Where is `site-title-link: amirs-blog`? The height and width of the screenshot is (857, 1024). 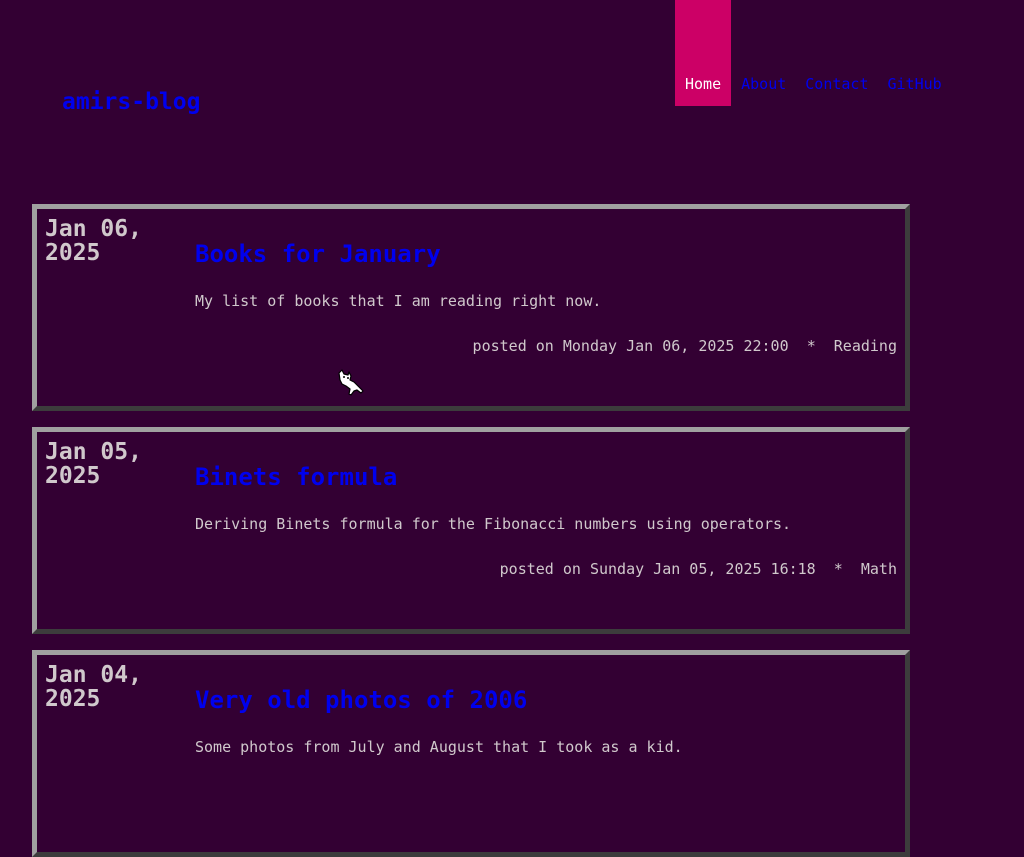 site-title-link: amirs-blog is located at coordinates (131, 102).